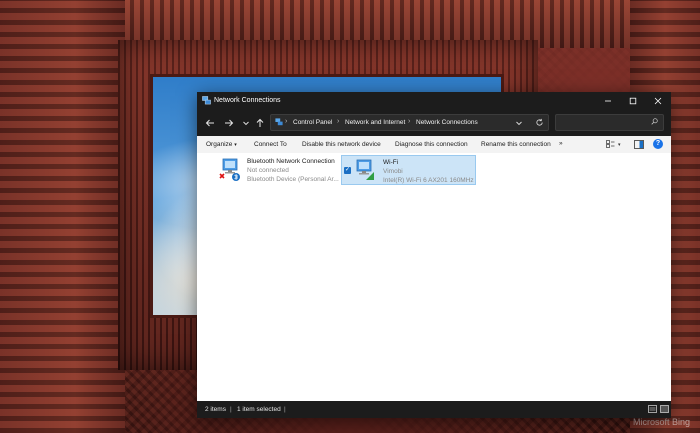 The image size is (700, 433). Describe the element at coordinates (365, 169) in the screenshot. I see `wifi-network-icon` at that location.